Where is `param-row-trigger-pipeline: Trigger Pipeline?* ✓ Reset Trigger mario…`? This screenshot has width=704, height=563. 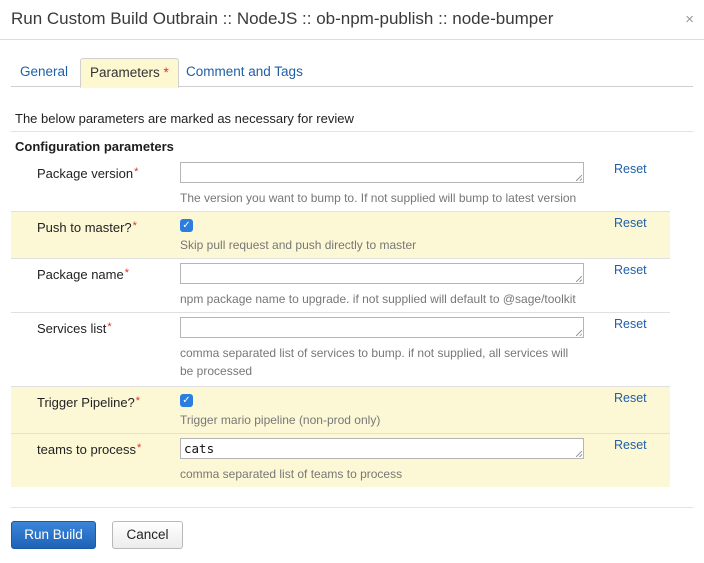
param-row-trigger-pipeline: Trigger Pipeline?* ✓ Reset Trigger mario… is located at coordinates (340, 410).